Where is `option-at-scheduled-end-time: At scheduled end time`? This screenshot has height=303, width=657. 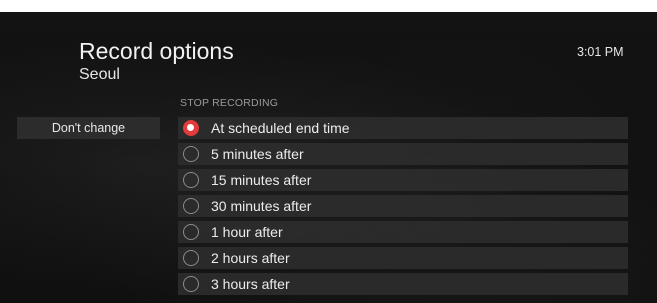
option-at-scheduled-end-time: At scheduled end time is located at coordinates (403, 128).